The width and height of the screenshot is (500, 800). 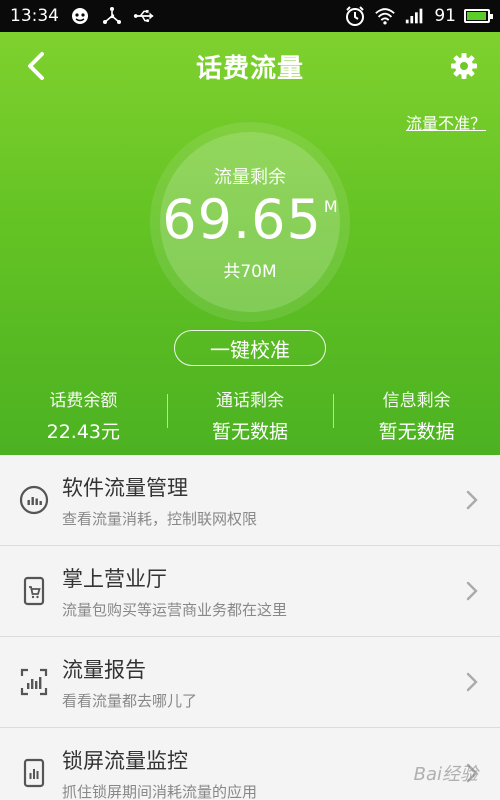 What do you see at coordinates (83, 432) in the screenshot?
I see `stat-value: 22.43元` at bounding box center [83, 432].